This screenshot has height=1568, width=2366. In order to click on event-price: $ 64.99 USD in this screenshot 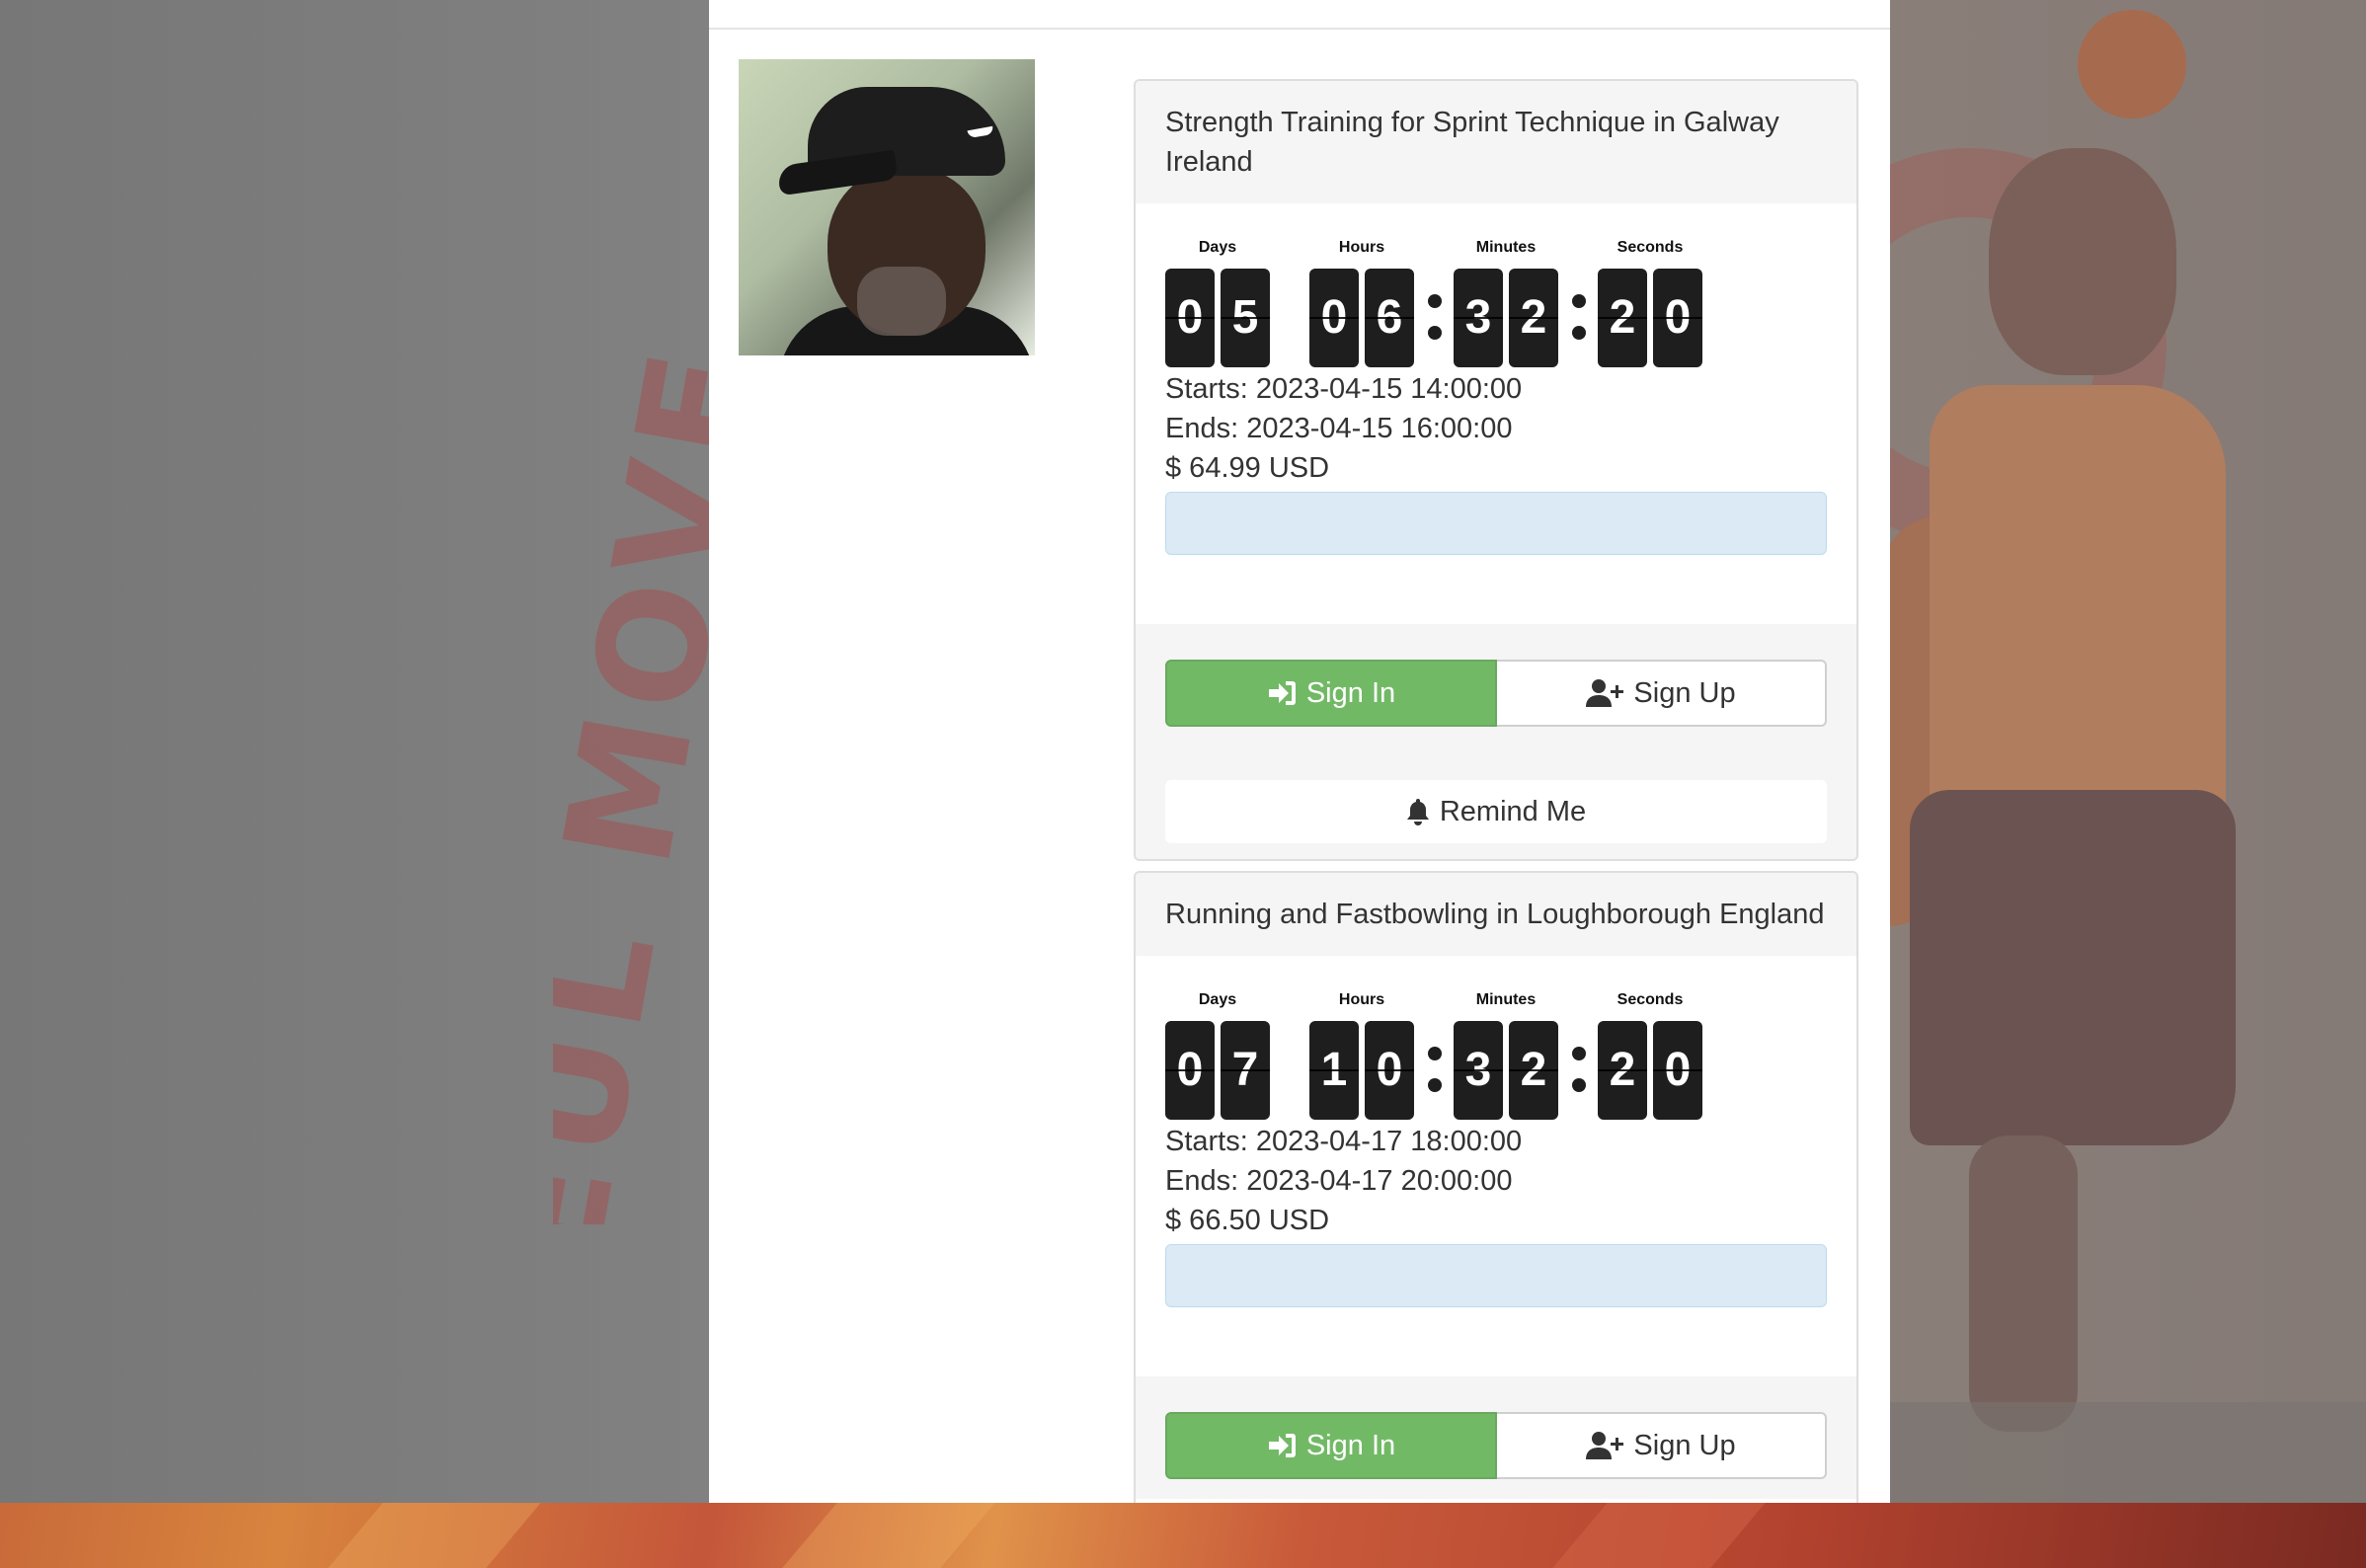, I will do `click(1247, 468)`.